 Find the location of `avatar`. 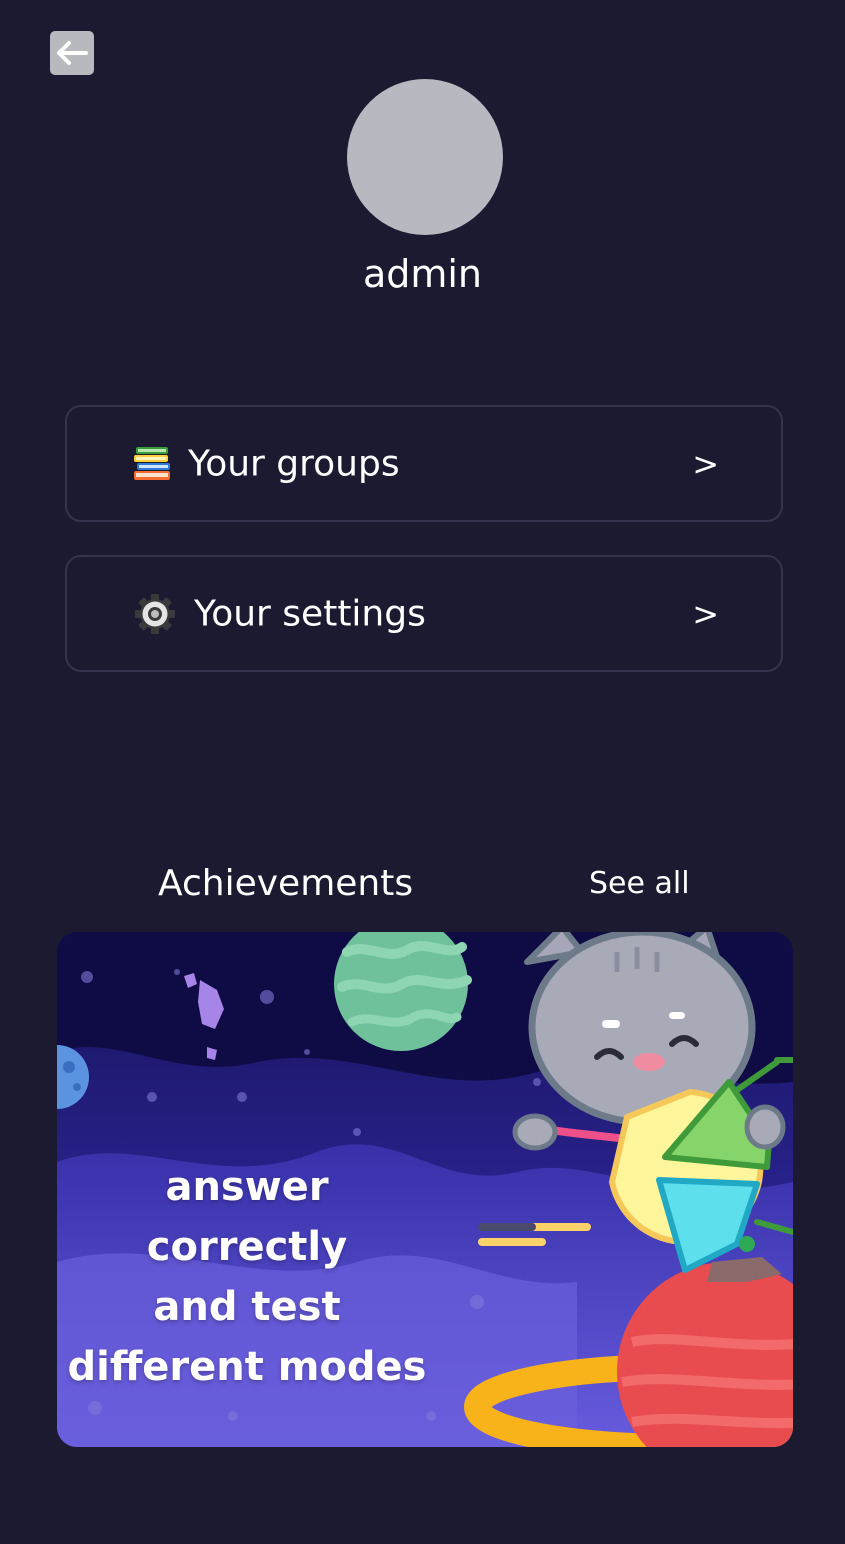

avatar is located at coordinates (425, 157).